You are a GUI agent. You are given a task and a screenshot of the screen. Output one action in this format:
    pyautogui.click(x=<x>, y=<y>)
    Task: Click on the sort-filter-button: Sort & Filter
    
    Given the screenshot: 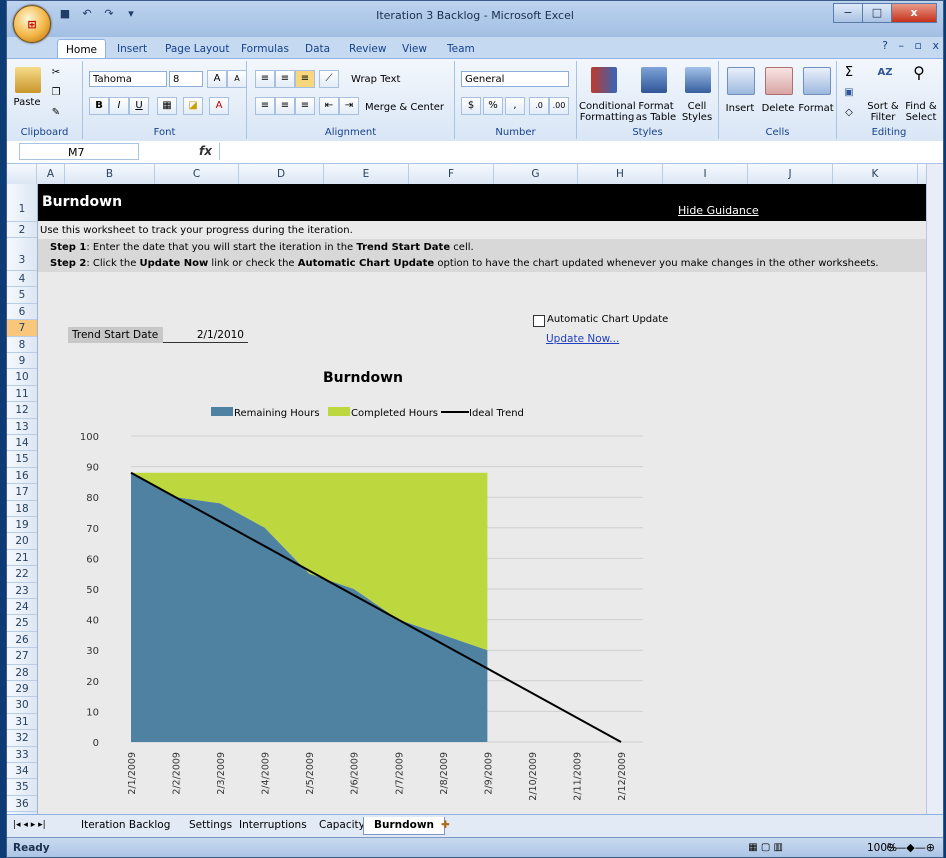 What is the action you would take?
    pyautogui.click(x=883, y=112)
    